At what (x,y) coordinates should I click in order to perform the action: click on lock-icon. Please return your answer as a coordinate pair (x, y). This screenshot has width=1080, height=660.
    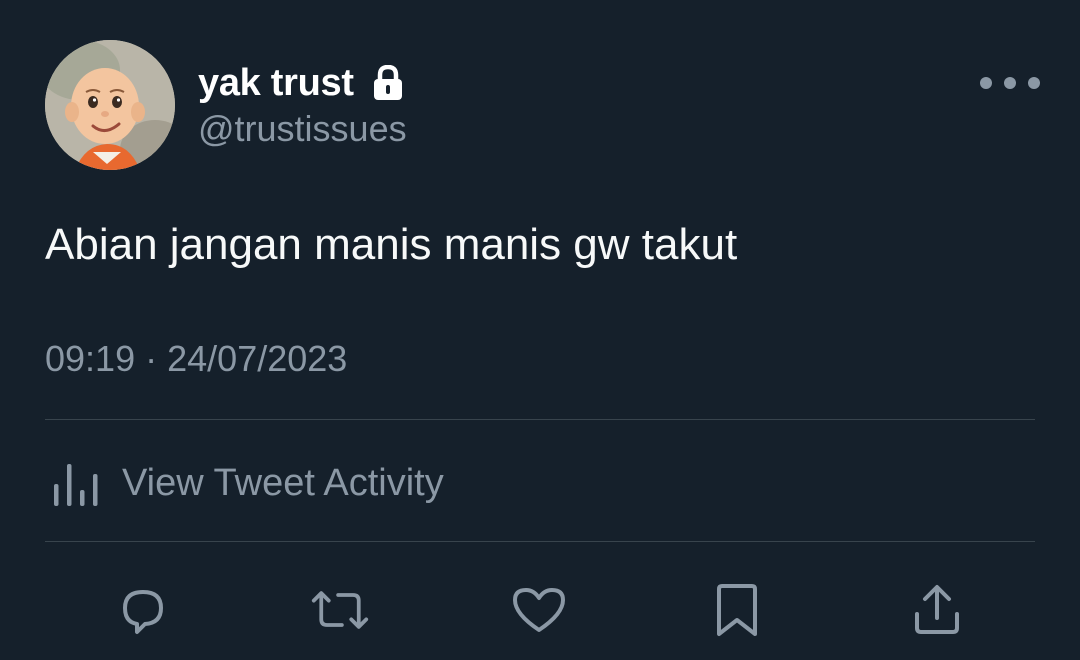
    Looking at the image, I should click on (388, 82).